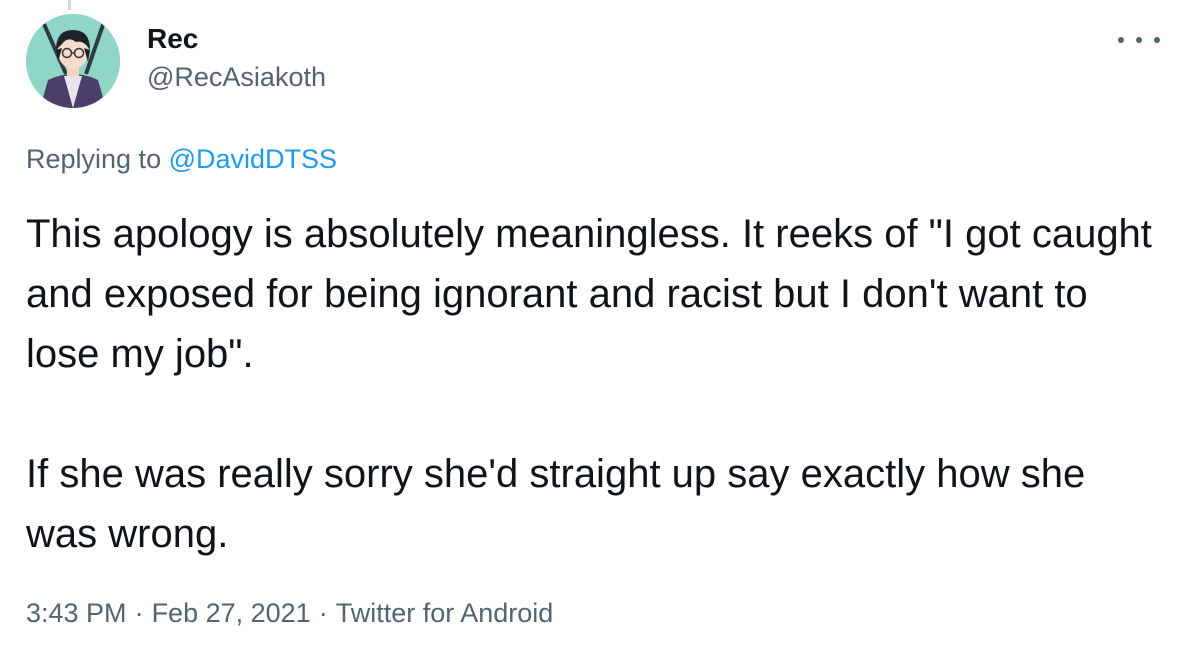  I want to click on replying-to: Replying to @DavidDTSS, so click(181, 159).